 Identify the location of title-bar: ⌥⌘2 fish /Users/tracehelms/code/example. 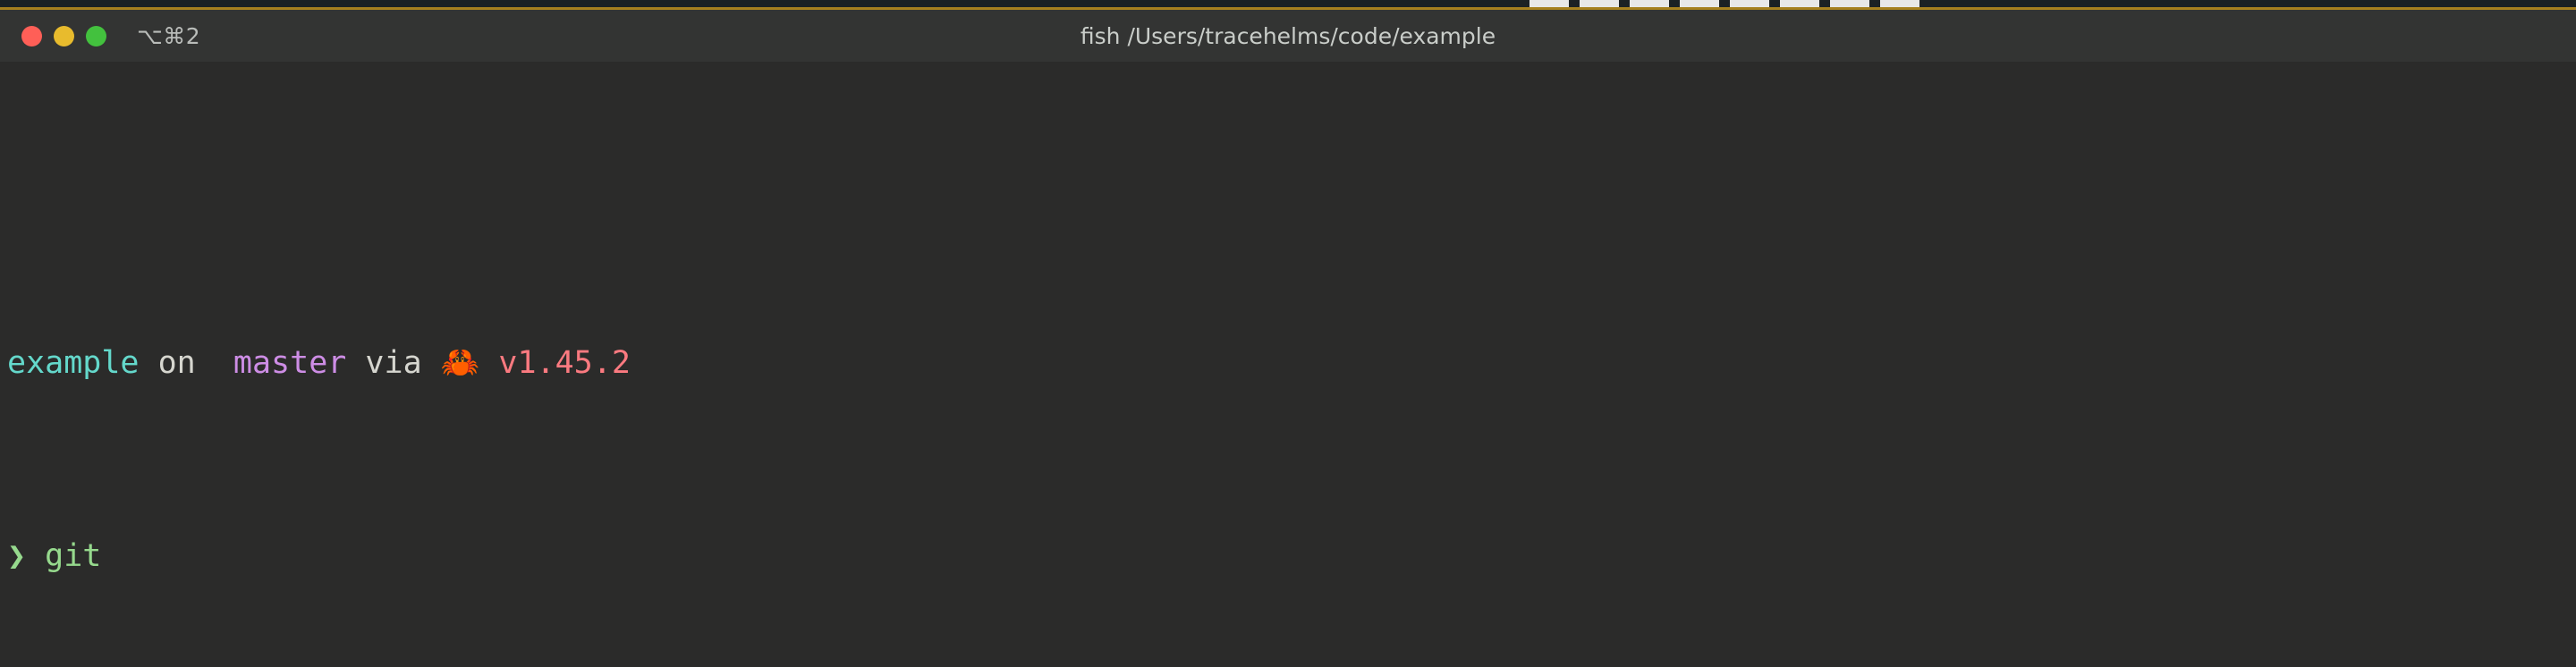
(1288, 36).